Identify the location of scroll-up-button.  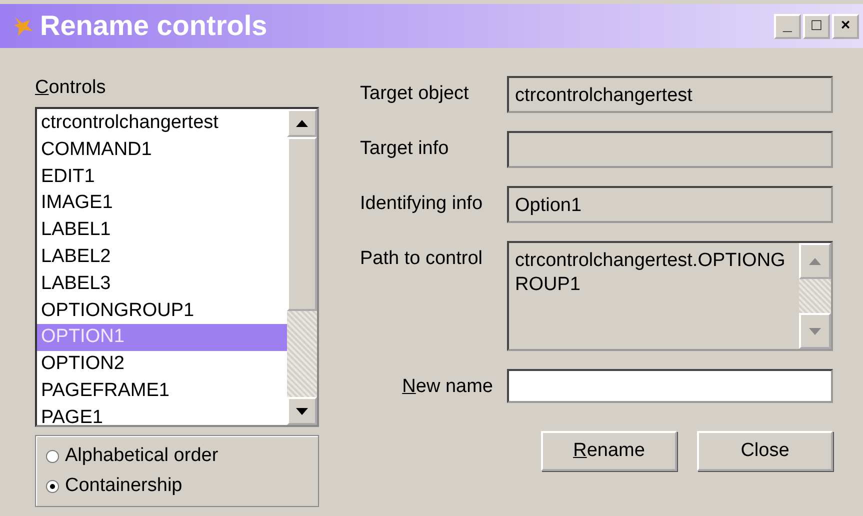
(302, 123).